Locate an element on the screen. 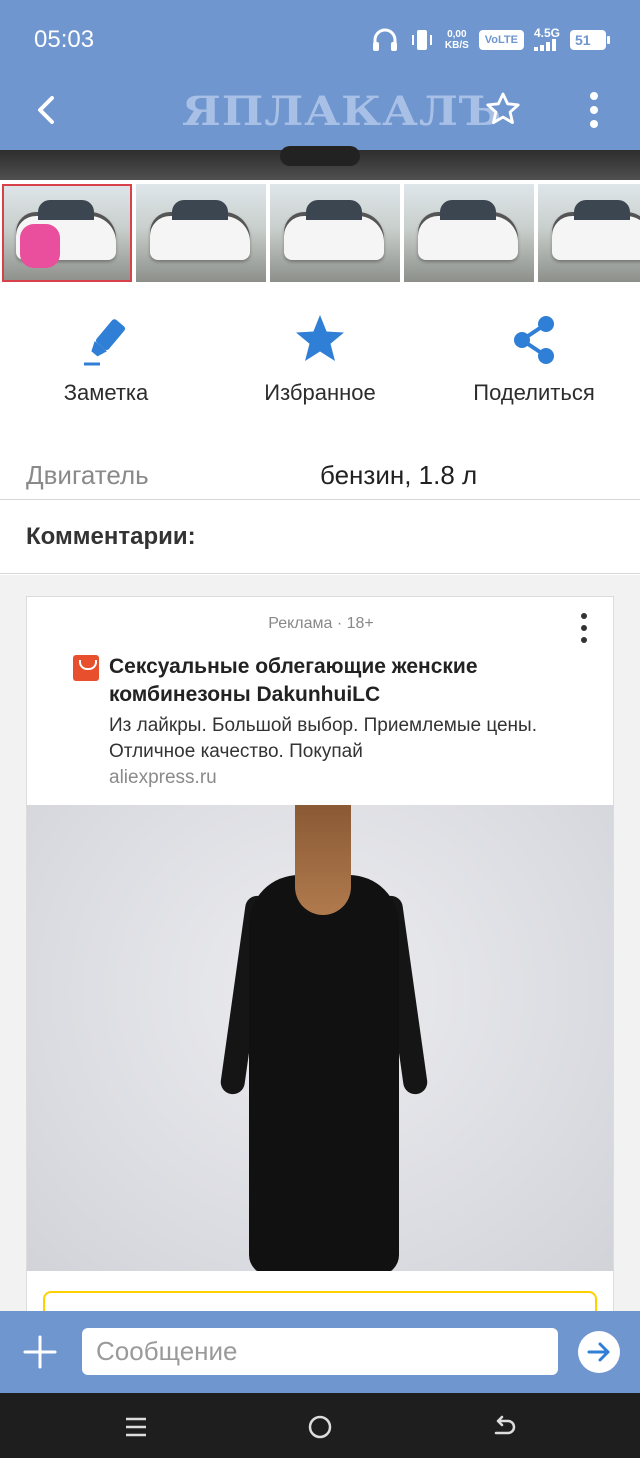 The height and width of the screenshot is (1458, 640). figure-hair is located at coordinates (323, 860).